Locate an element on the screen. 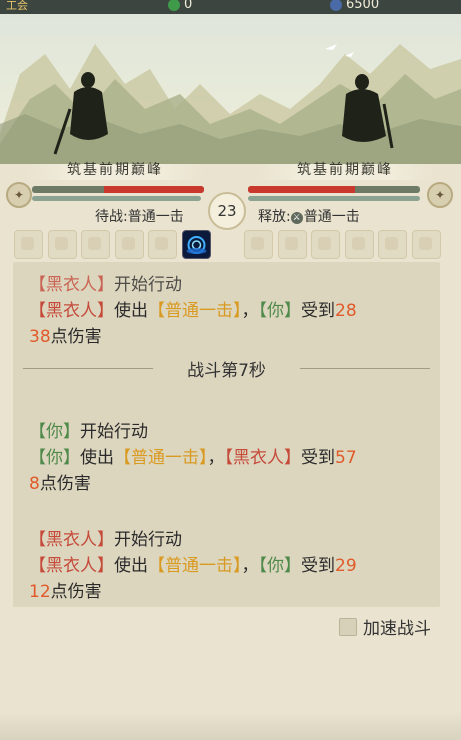  enemy-hp-bar is located at coordinates (334, 189).